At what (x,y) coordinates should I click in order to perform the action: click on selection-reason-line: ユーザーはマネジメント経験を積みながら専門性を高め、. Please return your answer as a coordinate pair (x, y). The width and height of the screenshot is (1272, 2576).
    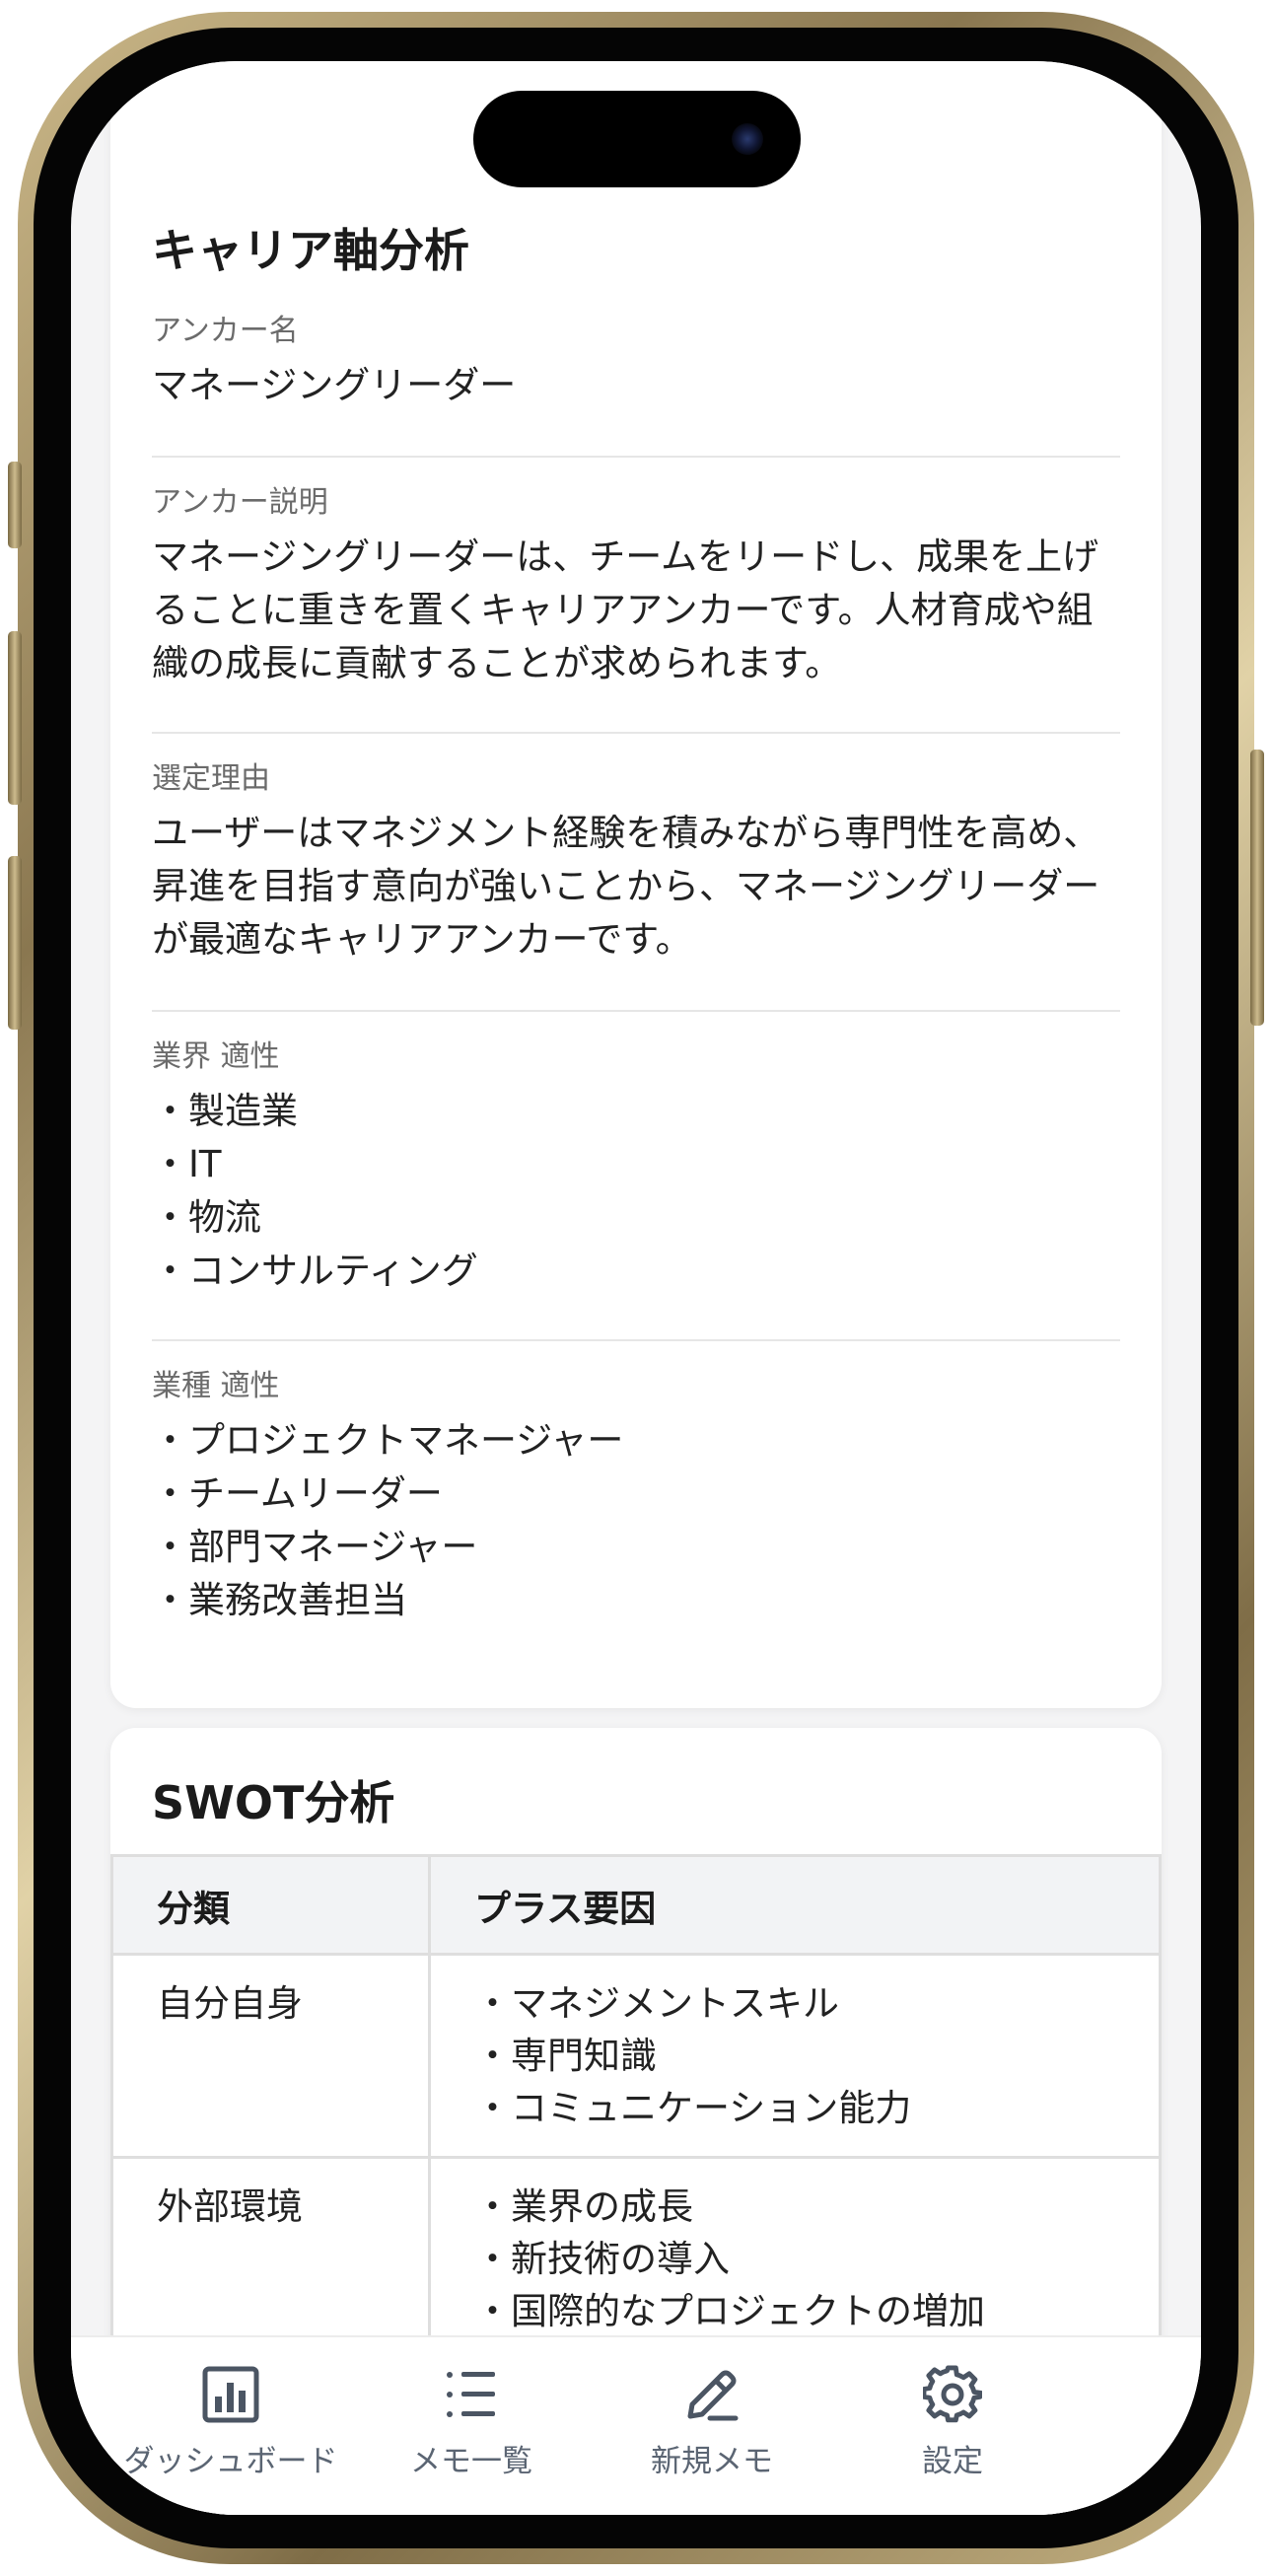
    Looking at the image, I should click on (626, 833).